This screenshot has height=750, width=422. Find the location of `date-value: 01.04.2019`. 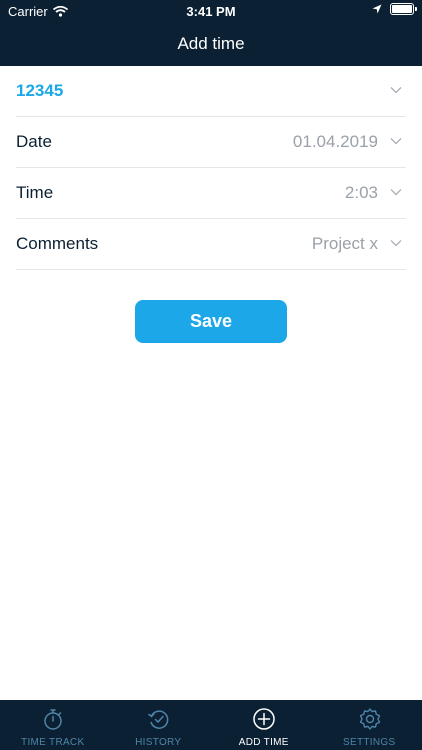

date-value: 01.04.2019 is located at coordinates (335, 141).